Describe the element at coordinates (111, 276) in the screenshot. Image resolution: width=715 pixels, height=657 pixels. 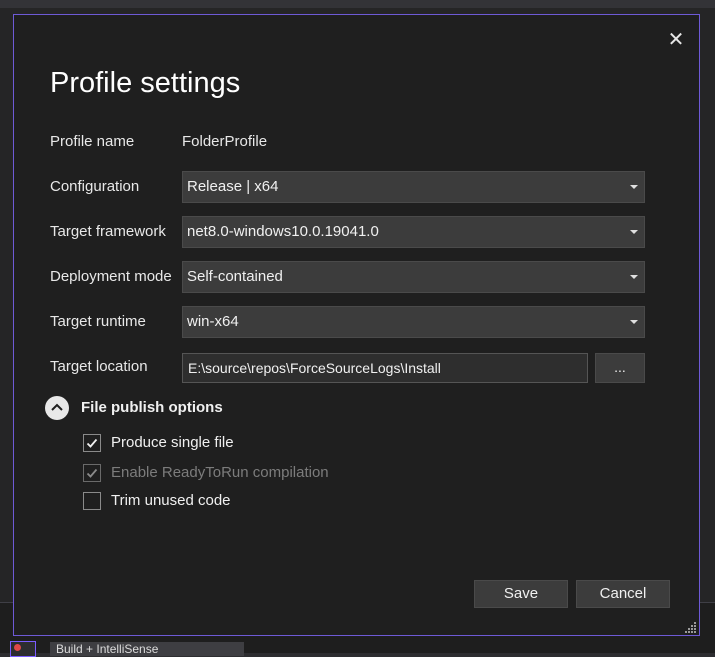
I see `deployment-mode-label: Deployment mode` at that location.